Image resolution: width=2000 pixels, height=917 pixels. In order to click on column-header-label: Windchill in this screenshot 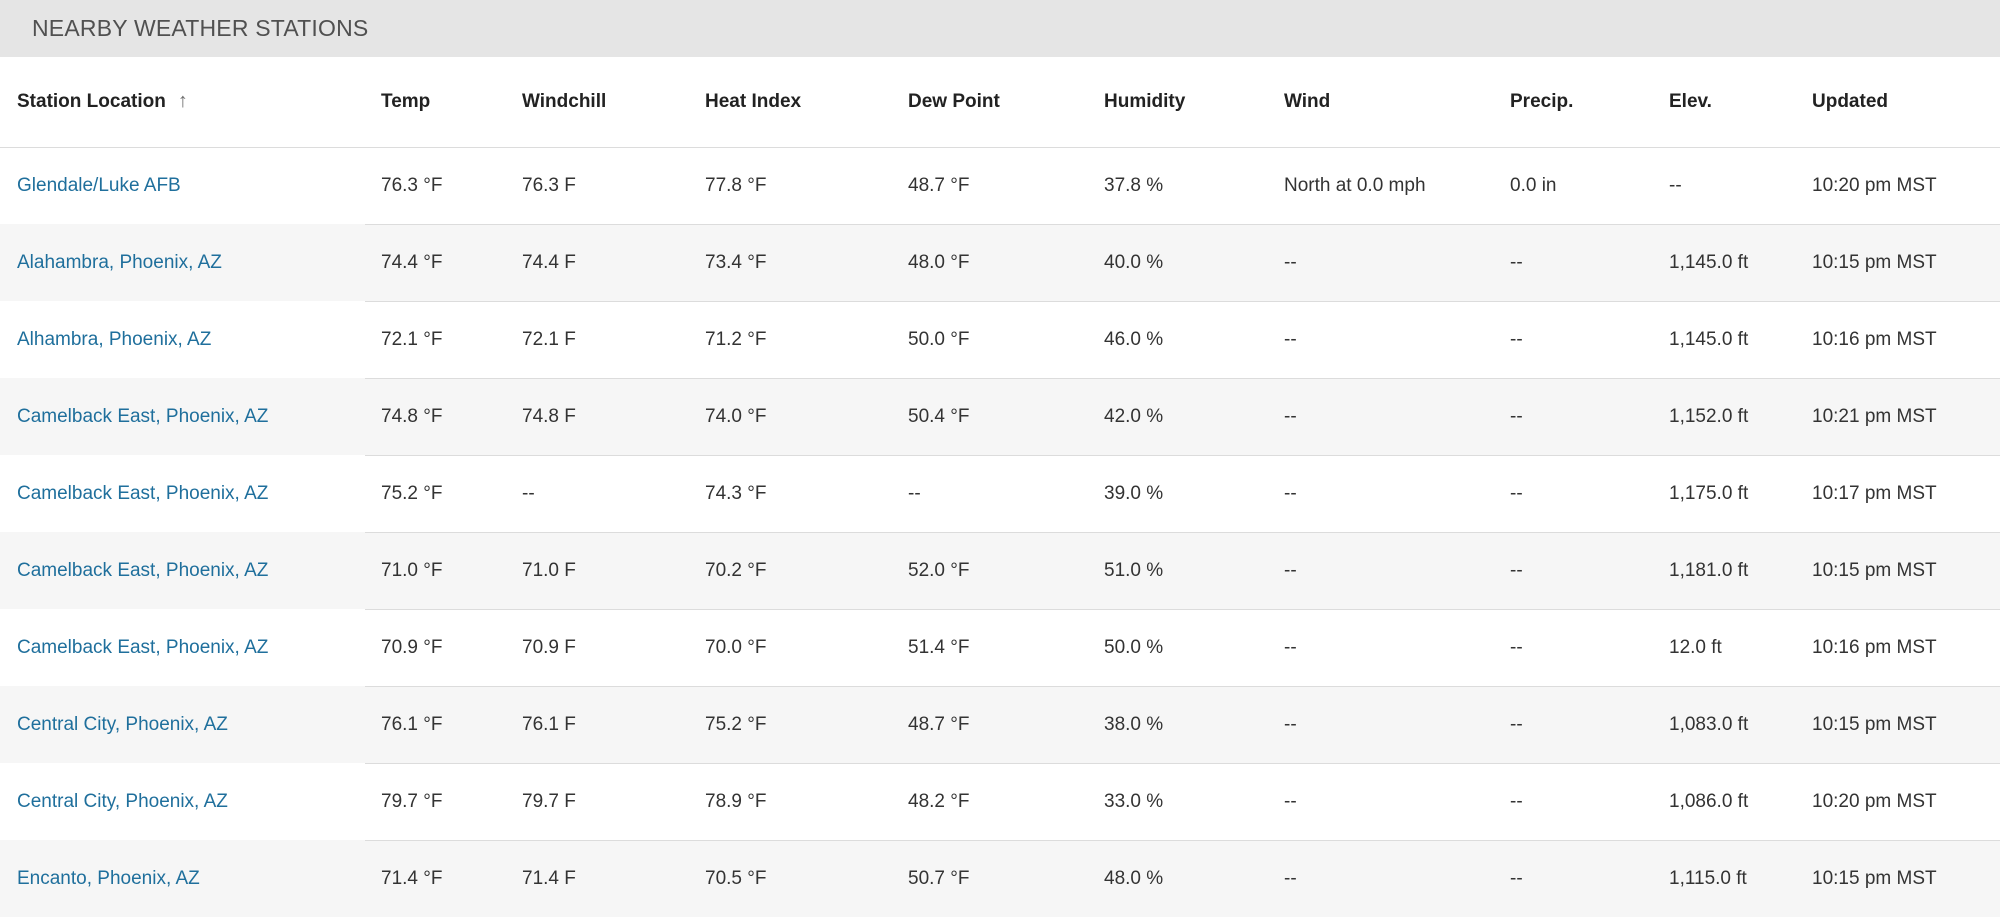, I will do `click(564, 101)`.